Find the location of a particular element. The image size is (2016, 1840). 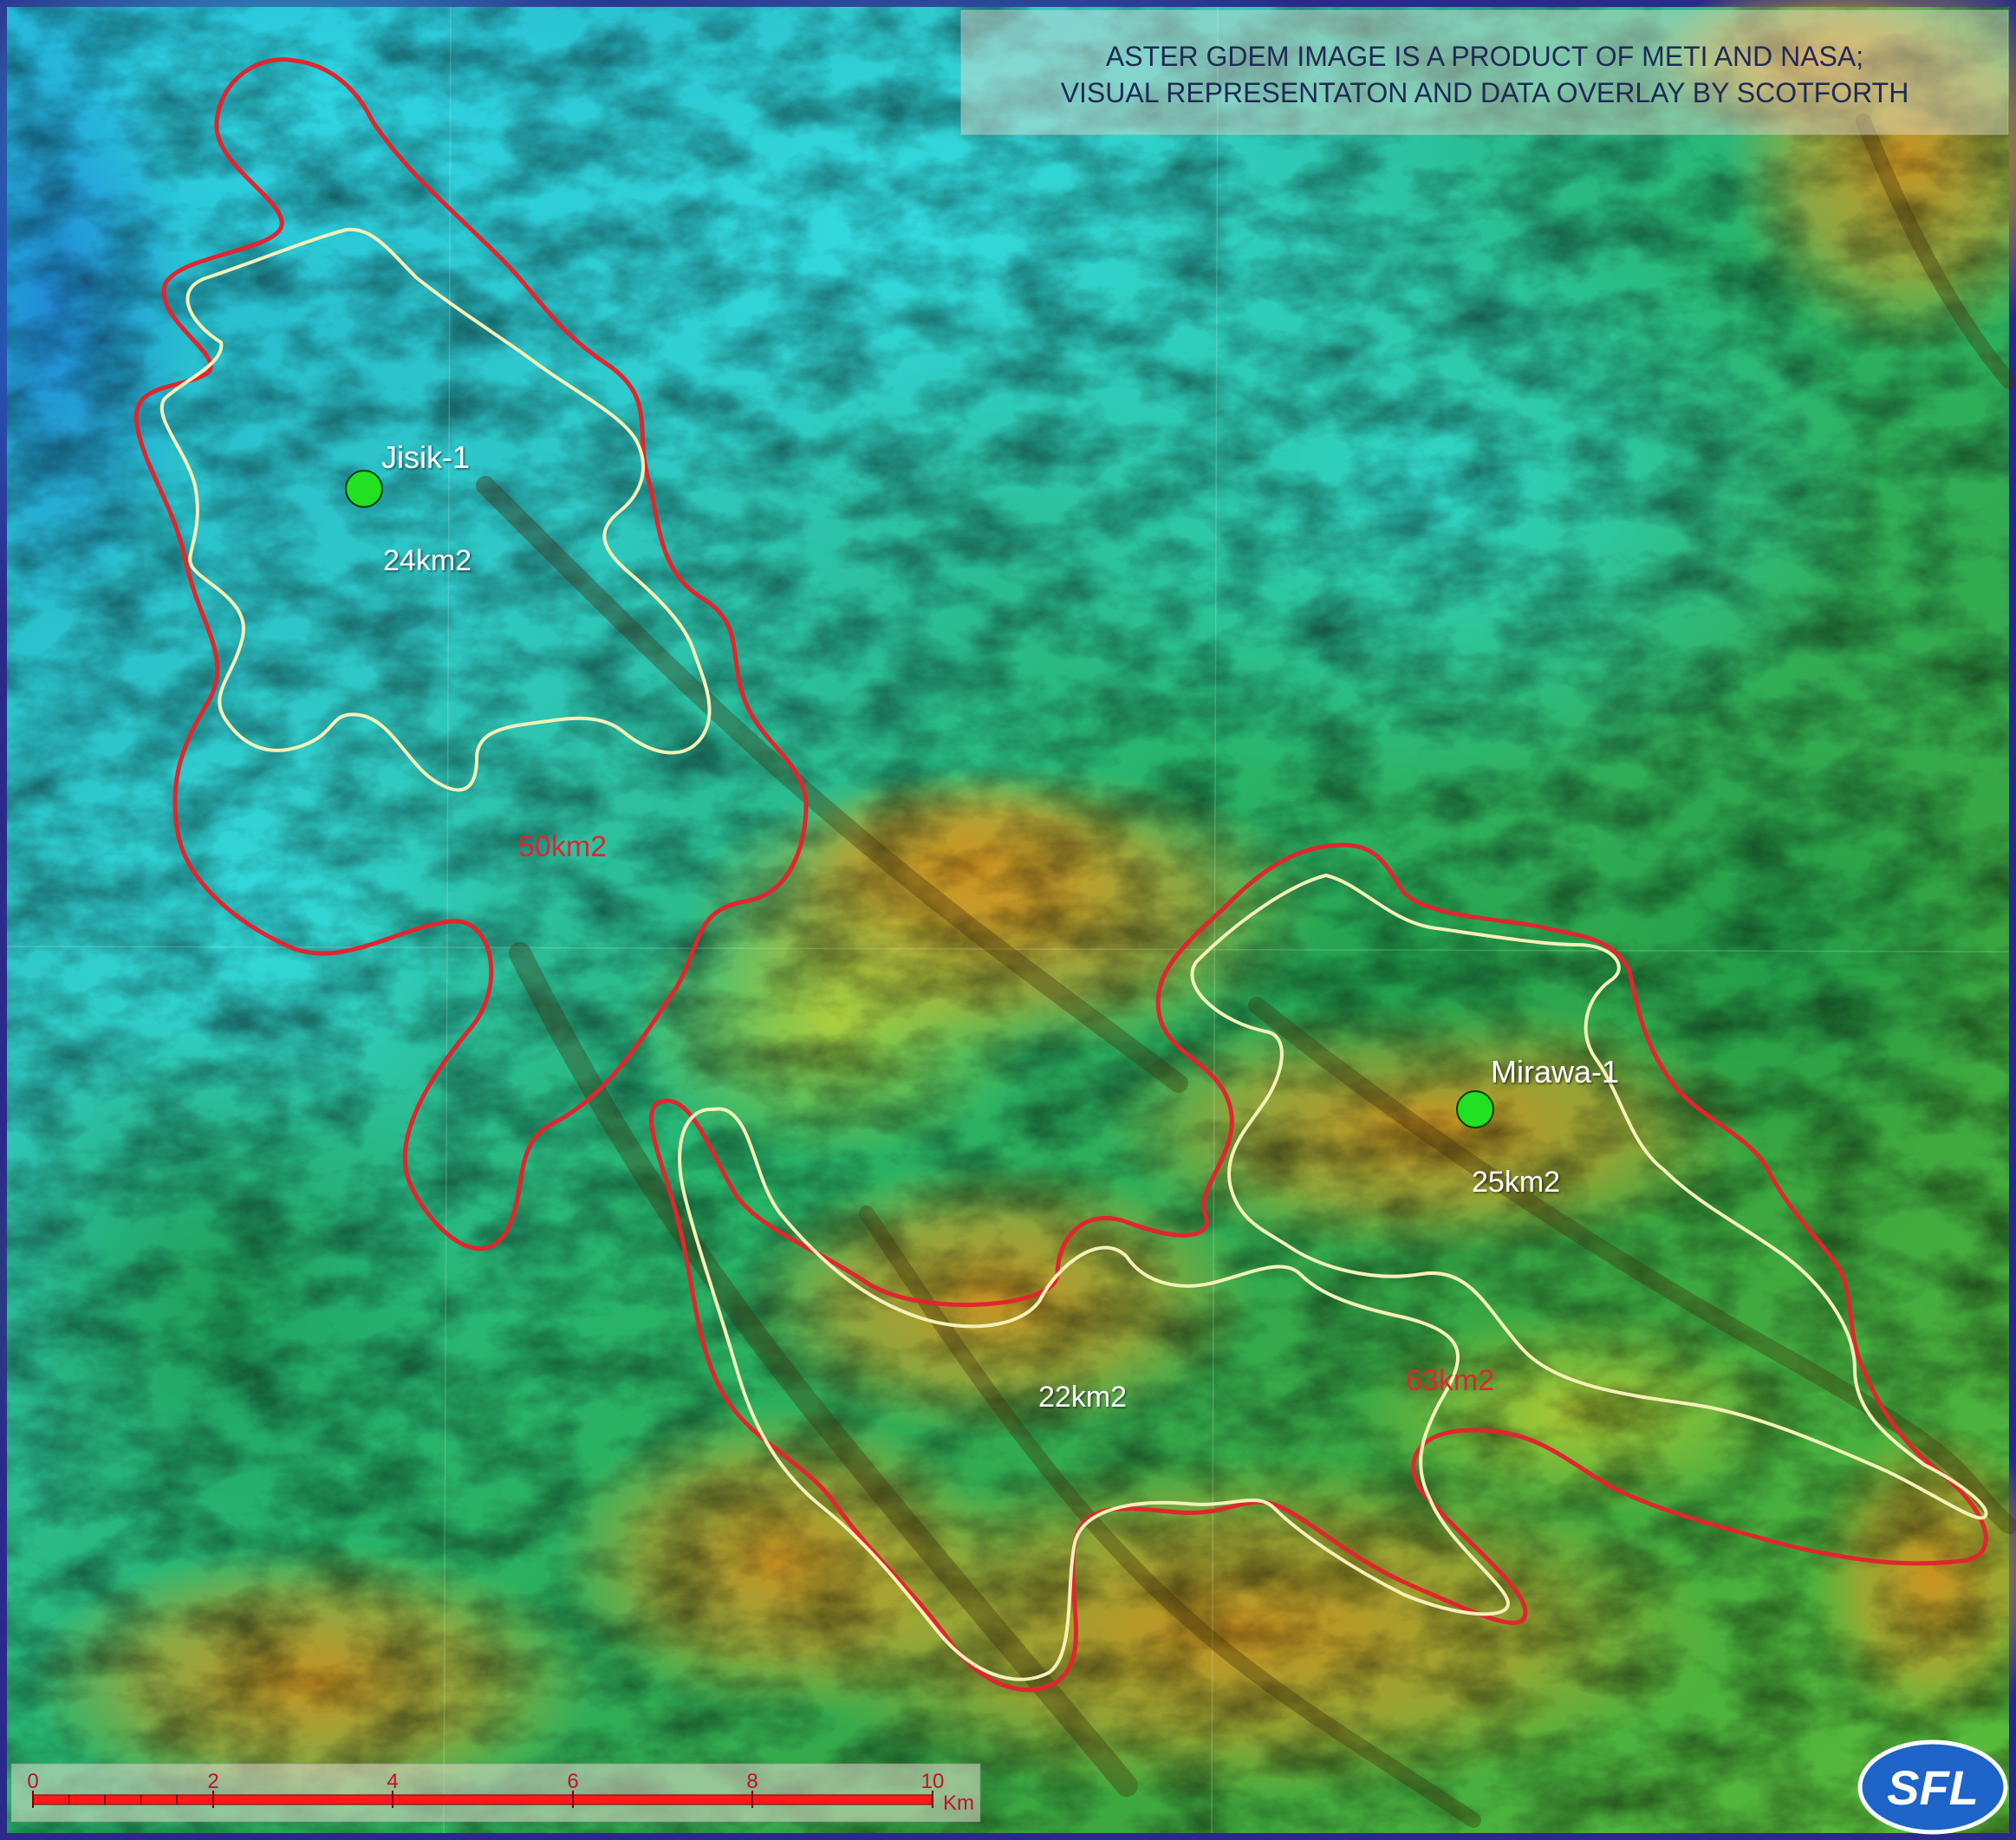

area-label-outer-jisik: 50km2 is located at coordinates (562, 846).